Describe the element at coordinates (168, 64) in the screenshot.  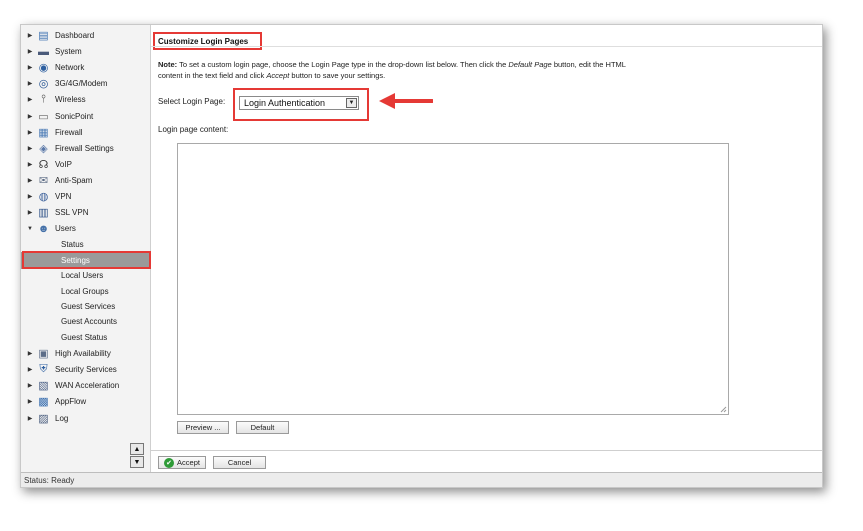
I see `note-bold: Note:` at that location.